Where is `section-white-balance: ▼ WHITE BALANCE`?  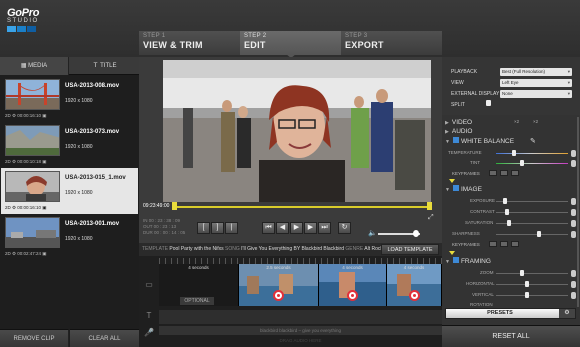
section-white-balance: ▼ WHITE BALANCE is located at coordinates (480, 141).